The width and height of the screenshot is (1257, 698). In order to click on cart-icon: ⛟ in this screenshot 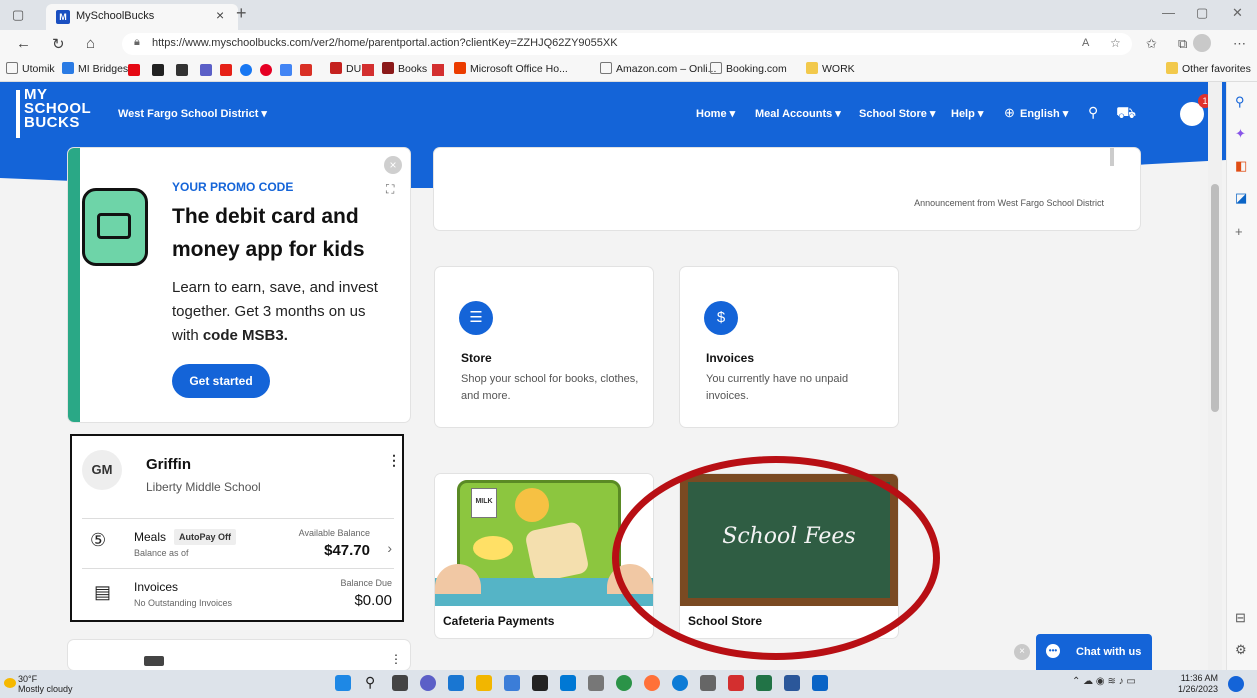, I will do `click(1126, 114)`.